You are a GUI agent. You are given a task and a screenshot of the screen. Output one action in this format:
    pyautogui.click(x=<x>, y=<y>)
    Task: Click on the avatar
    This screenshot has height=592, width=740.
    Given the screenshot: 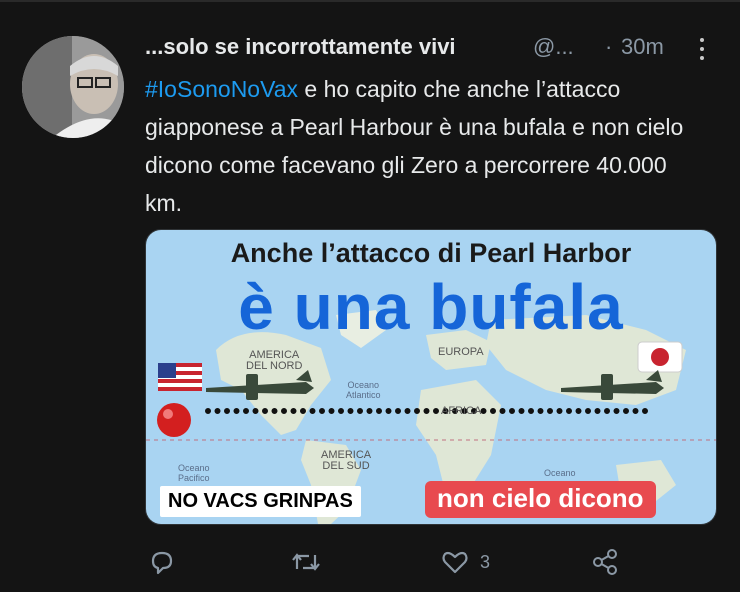 What is the action you would take?
    pyautogui.click(x=73, y=87)
    